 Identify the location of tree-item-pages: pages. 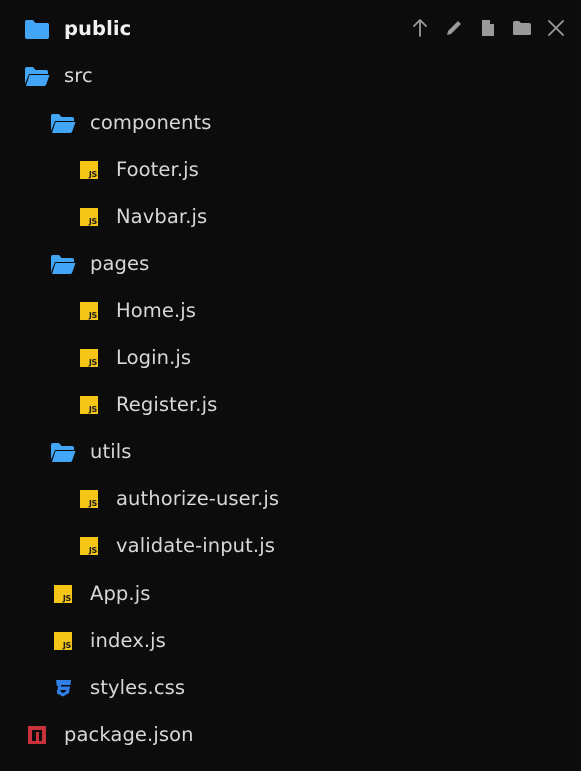
(290, 263).